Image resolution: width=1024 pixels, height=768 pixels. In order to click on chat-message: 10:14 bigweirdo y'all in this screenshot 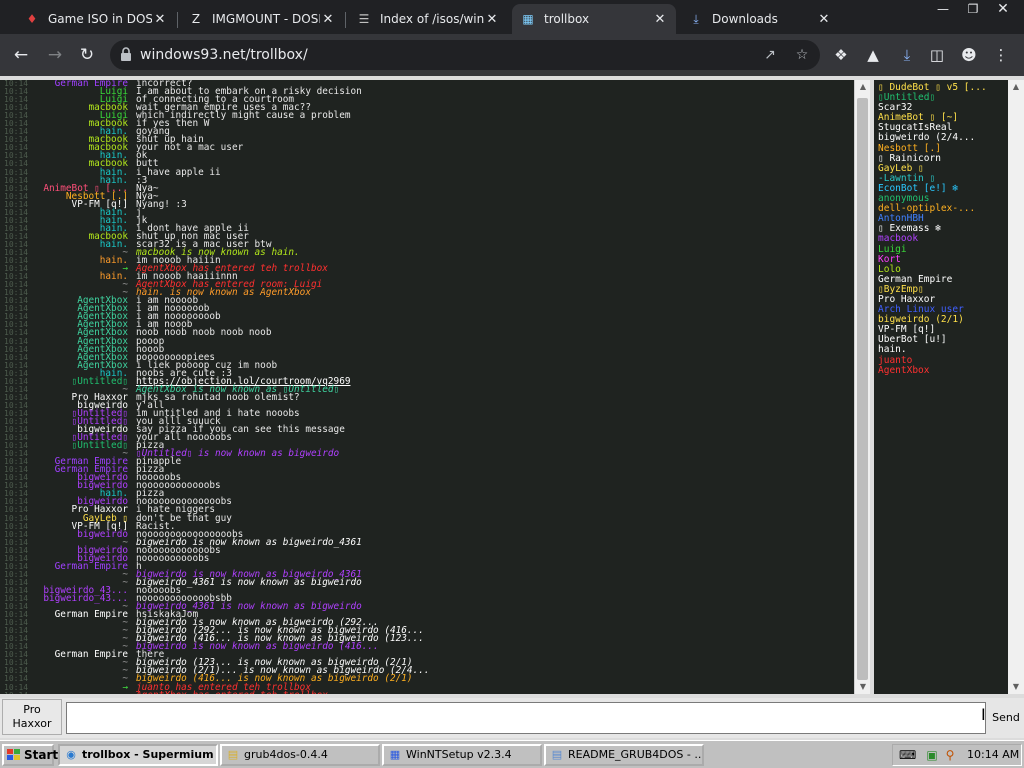, I will do `click(427, 405)`.